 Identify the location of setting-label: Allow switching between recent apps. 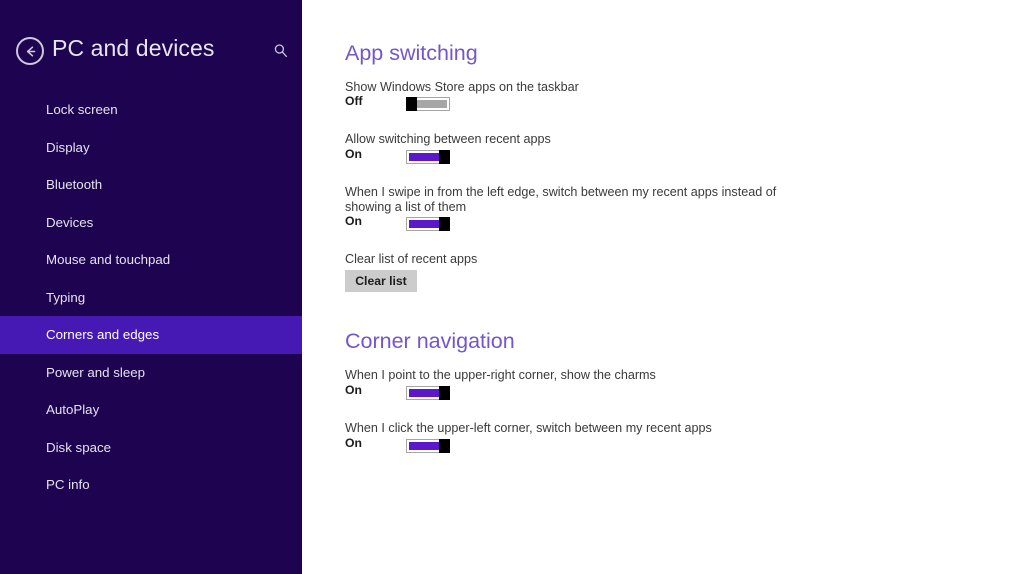
(448, 139).